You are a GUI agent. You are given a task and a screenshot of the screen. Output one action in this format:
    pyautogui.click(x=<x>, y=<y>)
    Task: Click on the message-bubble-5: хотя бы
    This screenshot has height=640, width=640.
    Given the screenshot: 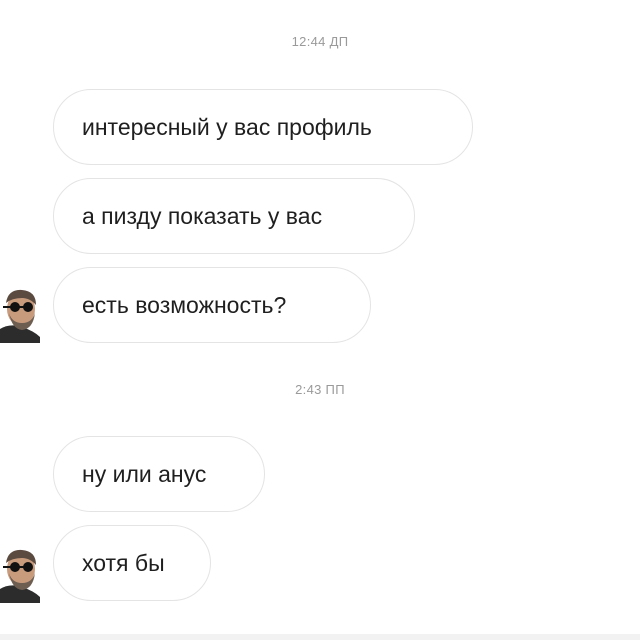 What is the action you would take?
    pyautogui.click(x=132, y=563)
    